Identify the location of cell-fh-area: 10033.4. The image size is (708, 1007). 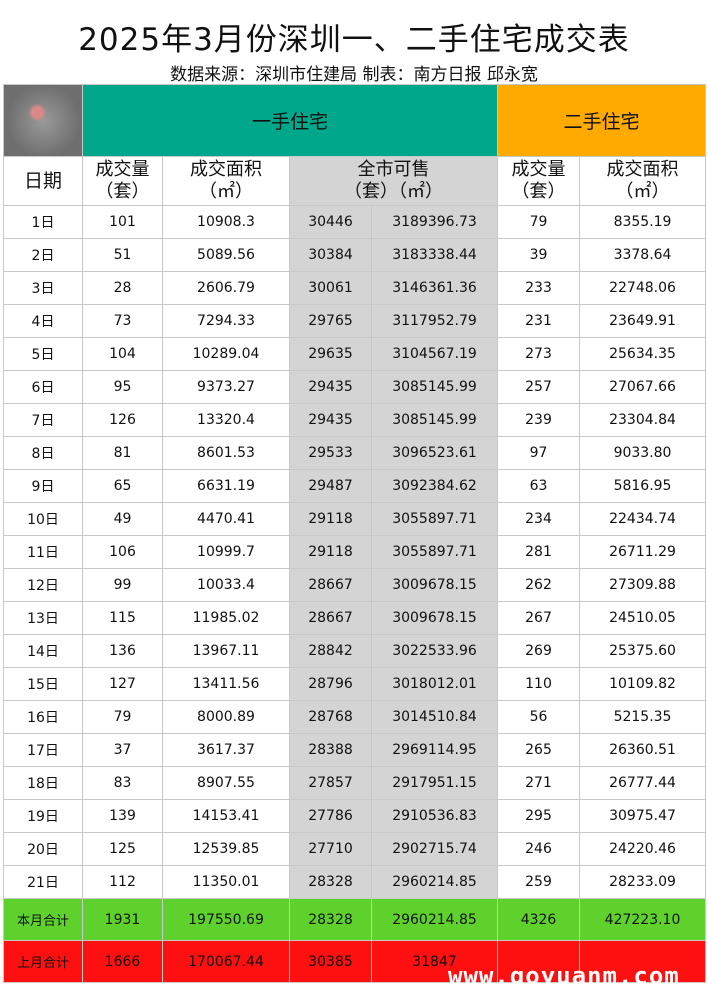
(226, 585).